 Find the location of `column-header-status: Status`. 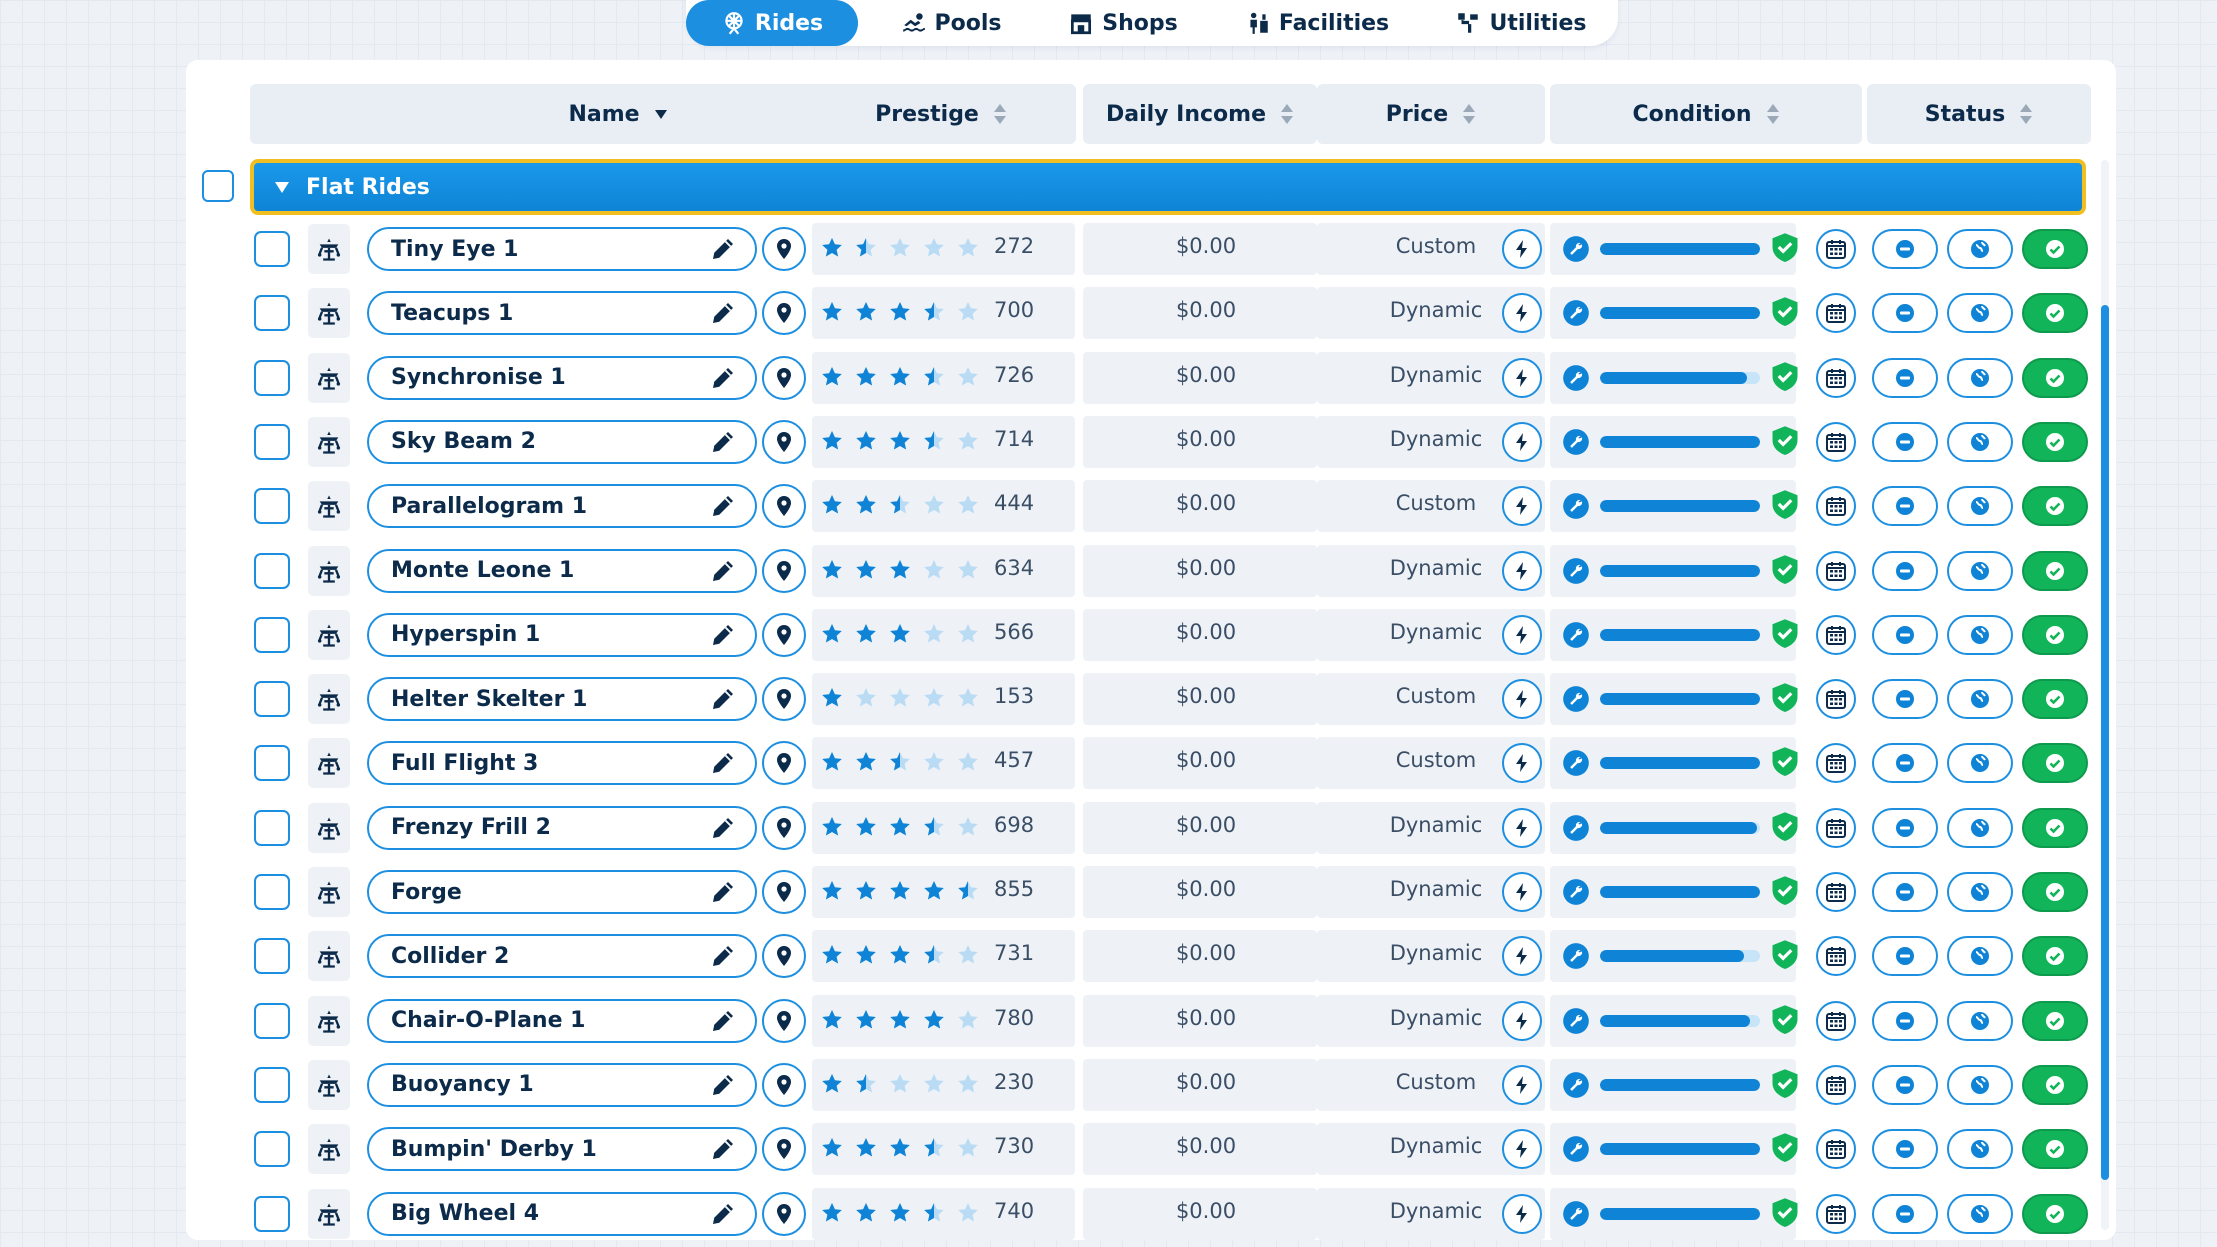

column-header-status: Status is located at coordinates (1979, 114).